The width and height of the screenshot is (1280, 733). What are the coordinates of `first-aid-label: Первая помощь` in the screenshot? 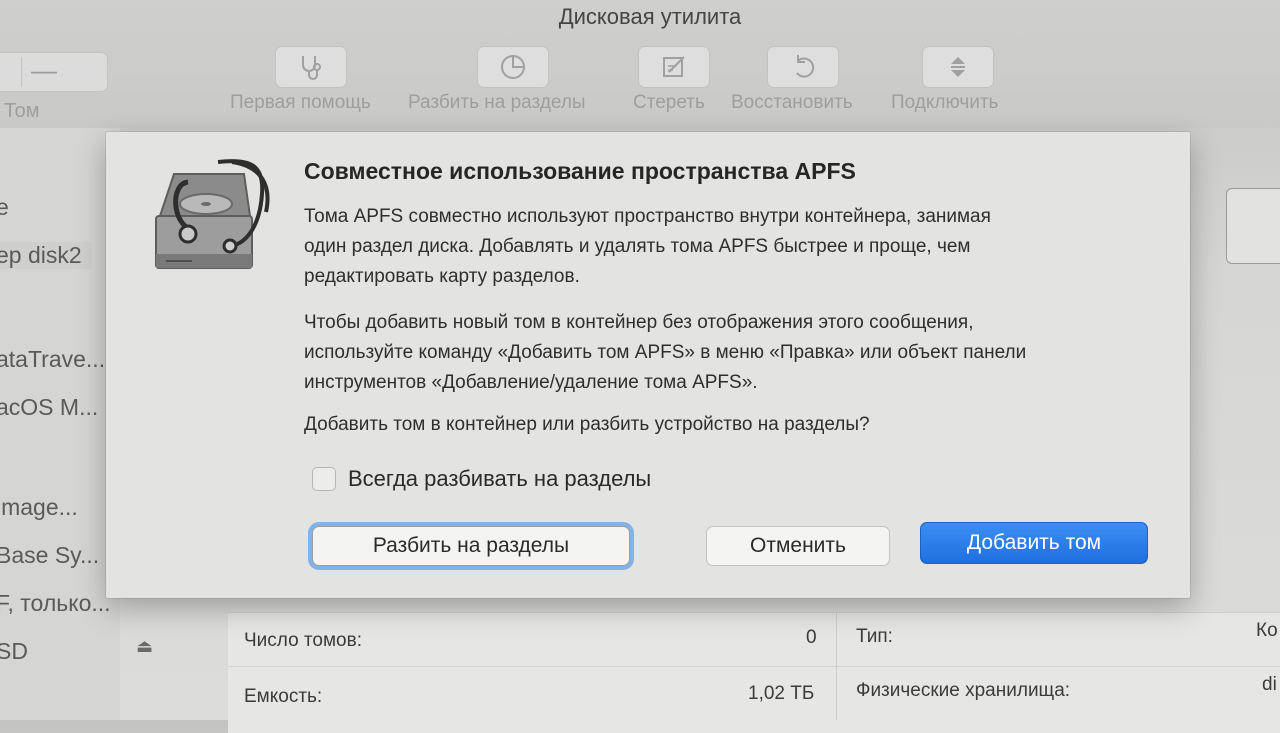 It's located at (300, 102).